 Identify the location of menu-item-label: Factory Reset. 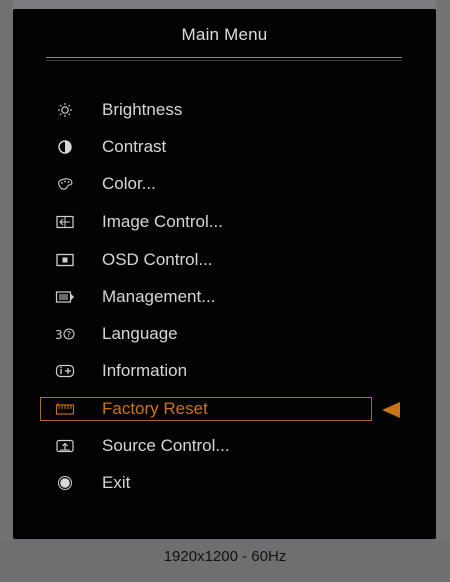
(155, 408).